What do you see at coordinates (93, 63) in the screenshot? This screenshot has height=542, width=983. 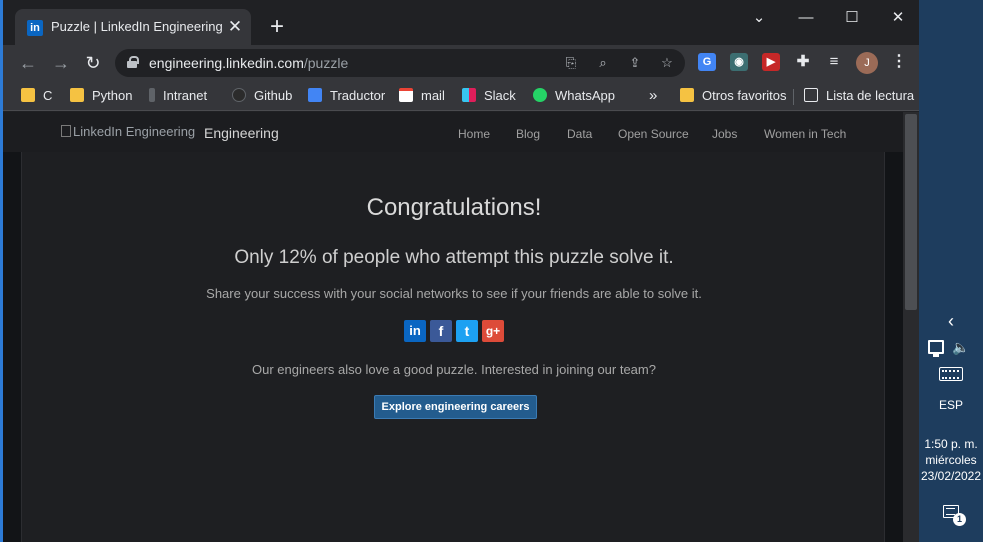 I see `reload-icon: ↻` at bounding box center [93, 63].